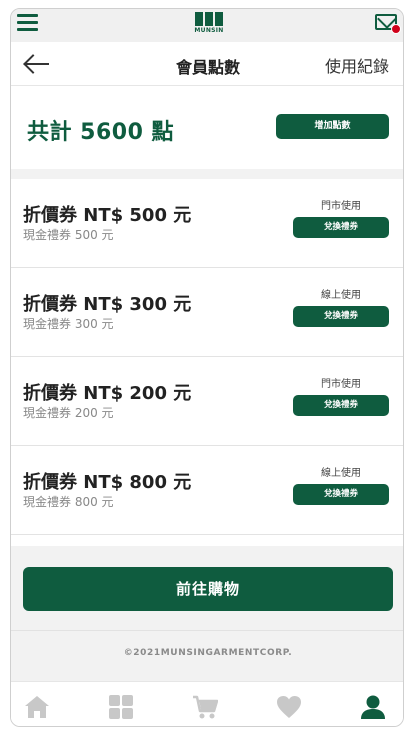 This screenshot has width=414, height=735. I want to click on tab-categories, so click(121, 704).